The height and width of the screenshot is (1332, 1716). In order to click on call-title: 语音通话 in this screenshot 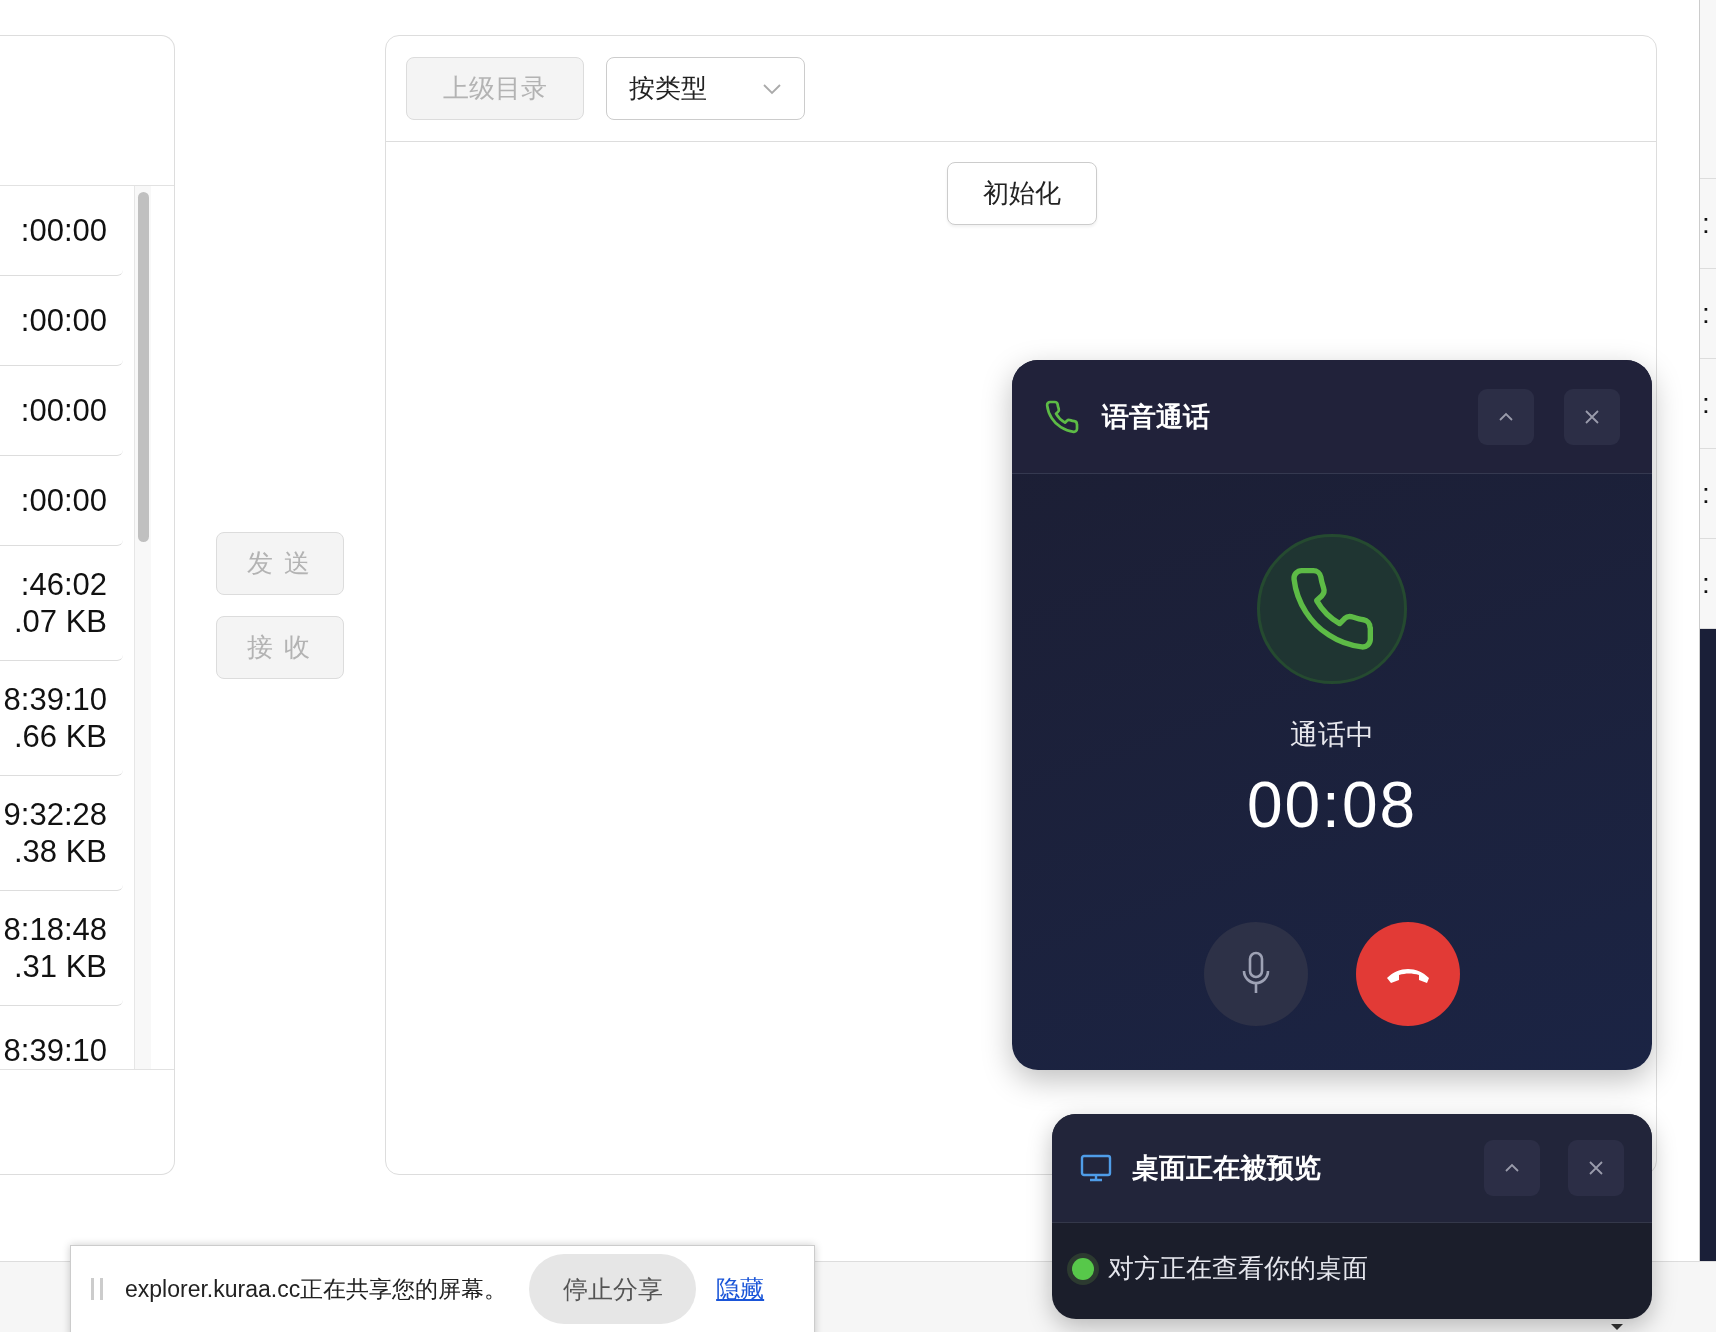, I will do `click(1156, 417)`.